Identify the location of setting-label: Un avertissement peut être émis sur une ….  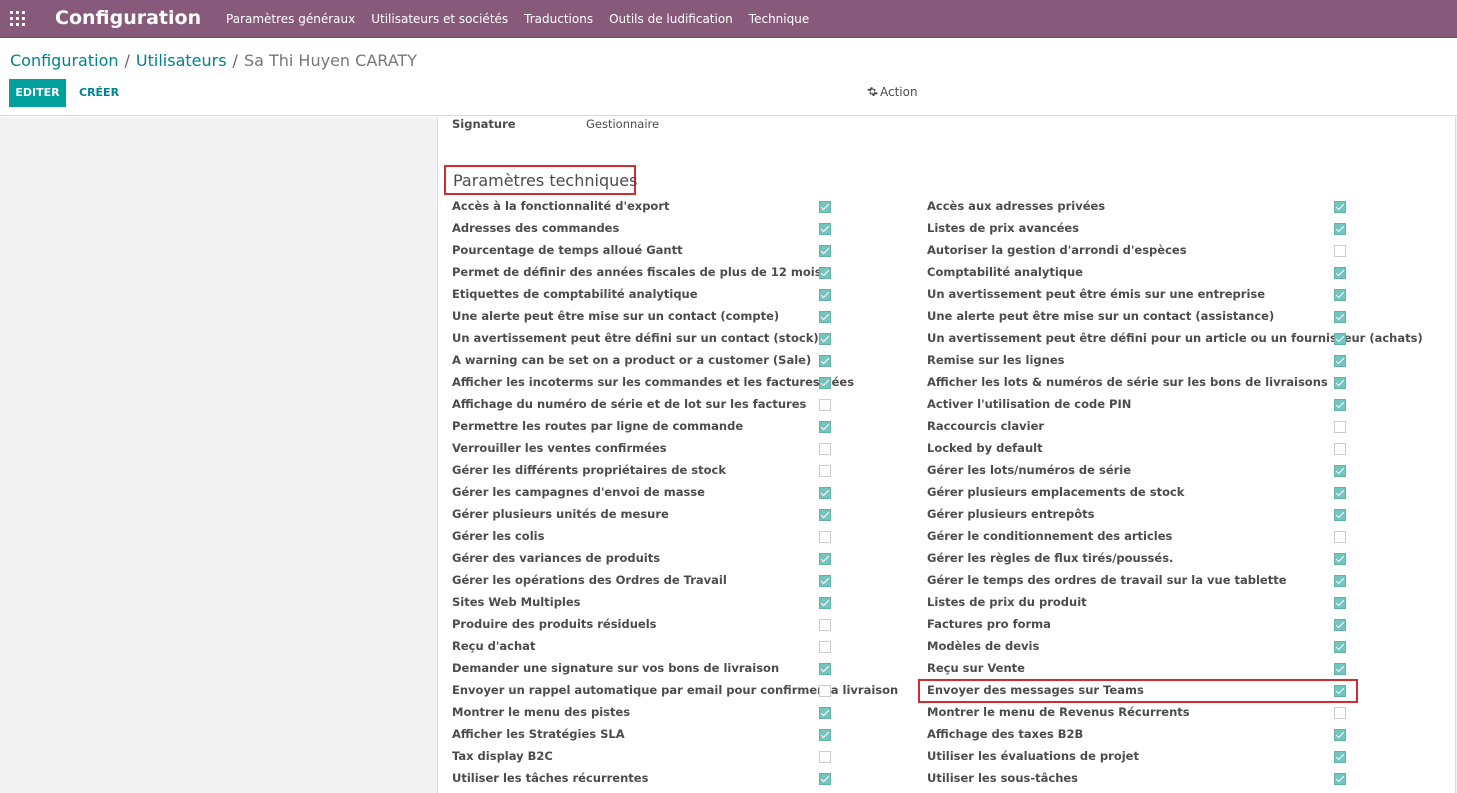
(1096, 294).